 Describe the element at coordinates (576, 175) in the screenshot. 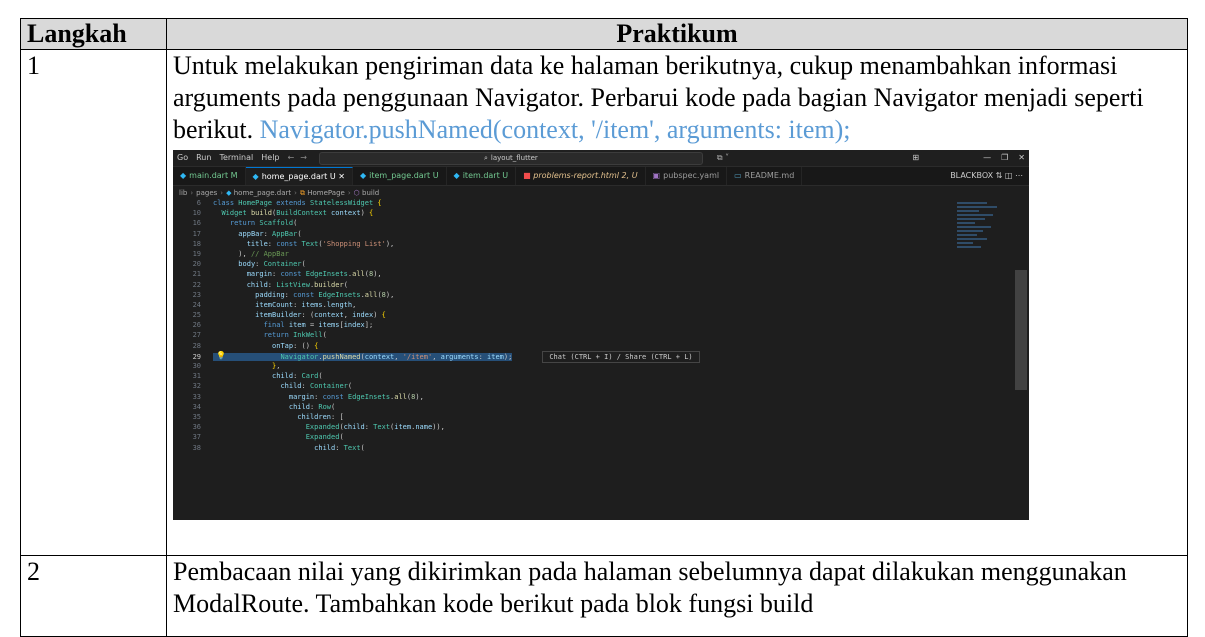

I see `tab-label: problems-report.html` at that location.